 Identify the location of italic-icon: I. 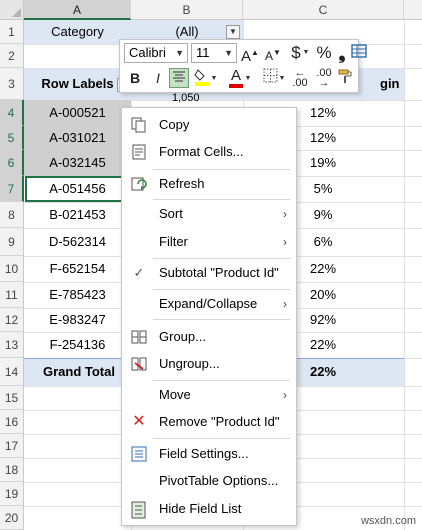
(158, 78).